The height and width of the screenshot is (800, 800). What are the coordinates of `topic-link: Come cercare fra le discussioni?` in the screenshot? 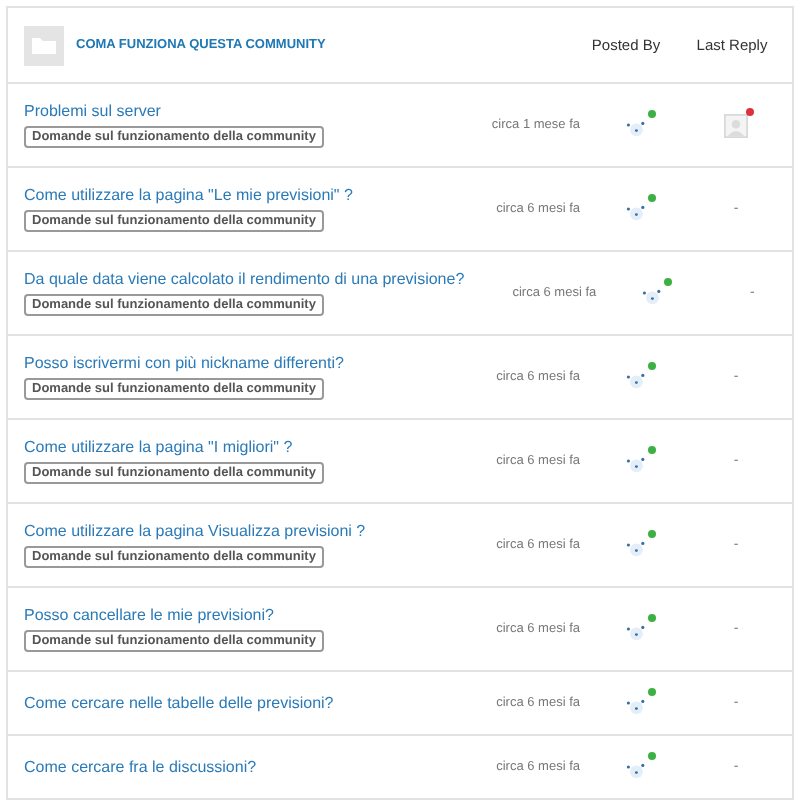 It's located at (140, 767).